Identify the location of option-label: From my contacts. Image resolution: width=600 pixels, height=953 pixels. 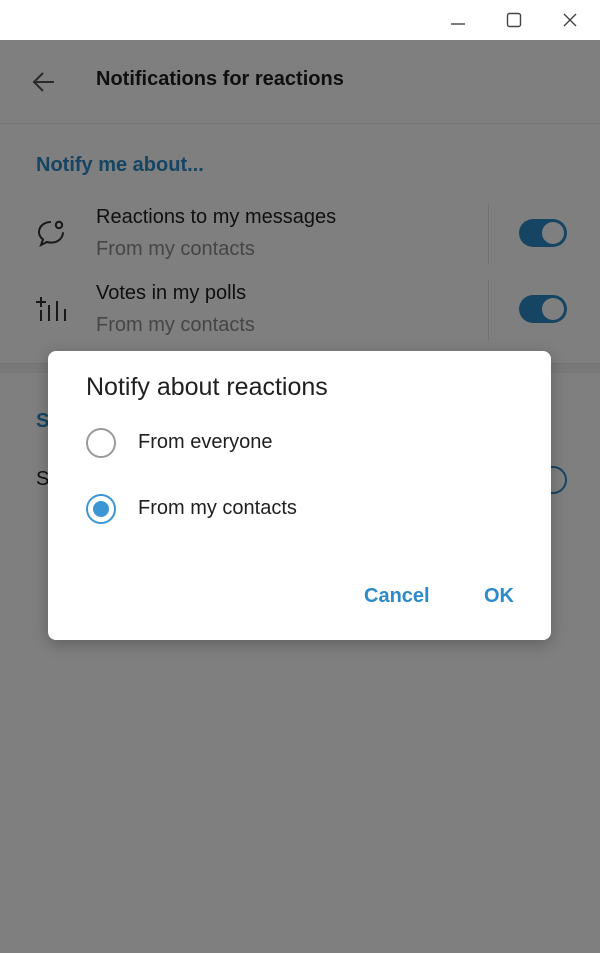
(217, 508).